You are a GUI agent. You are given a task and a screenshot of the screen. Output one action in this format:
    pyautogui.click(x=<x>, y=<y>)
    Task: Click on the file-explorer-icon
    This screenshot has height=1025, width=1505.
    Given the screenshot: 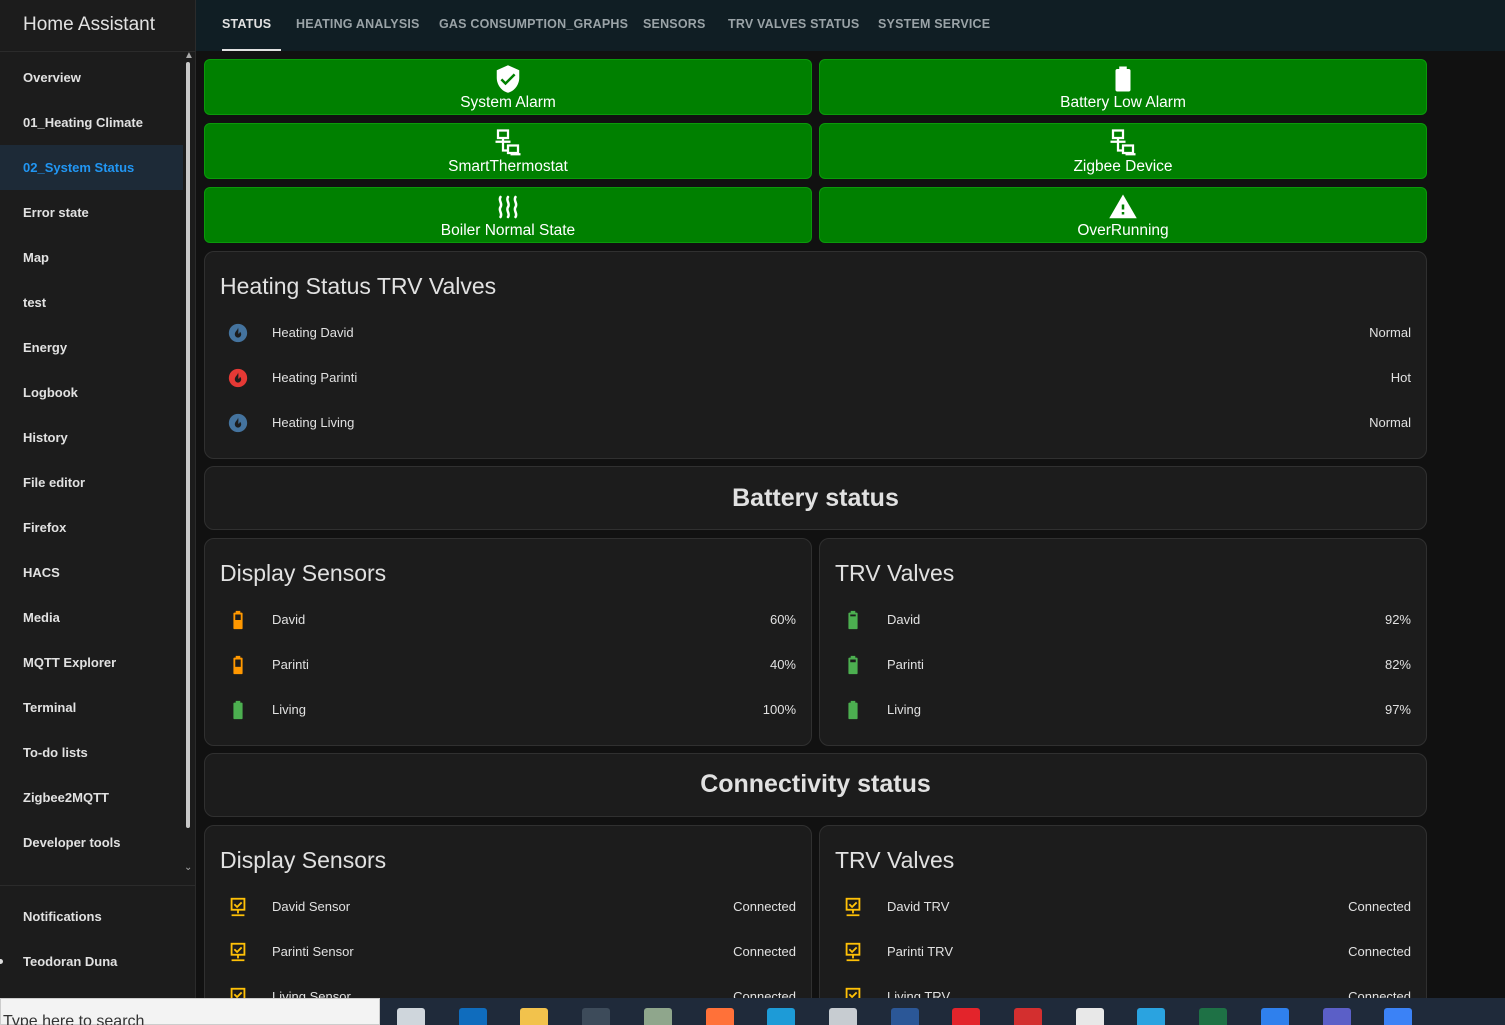 What is the action you would take?
    pyautogui.click(x=534, y=1016)
    